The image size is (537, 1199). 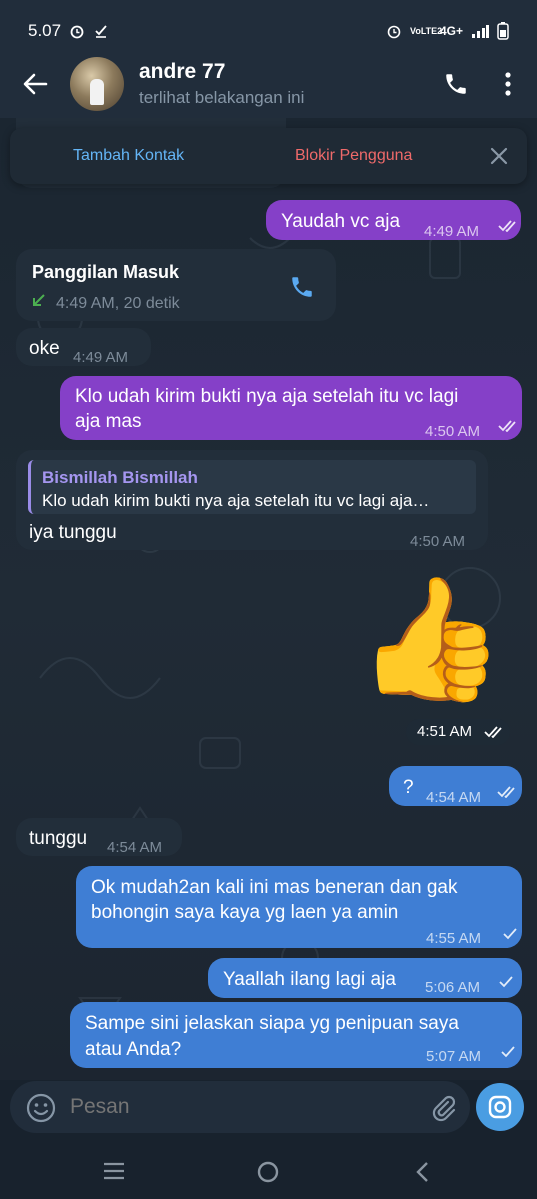 What do you see at coordinates (41, 1108) in the screenshot?
I see `emoji-icon` at bounding box center [41, 1108].